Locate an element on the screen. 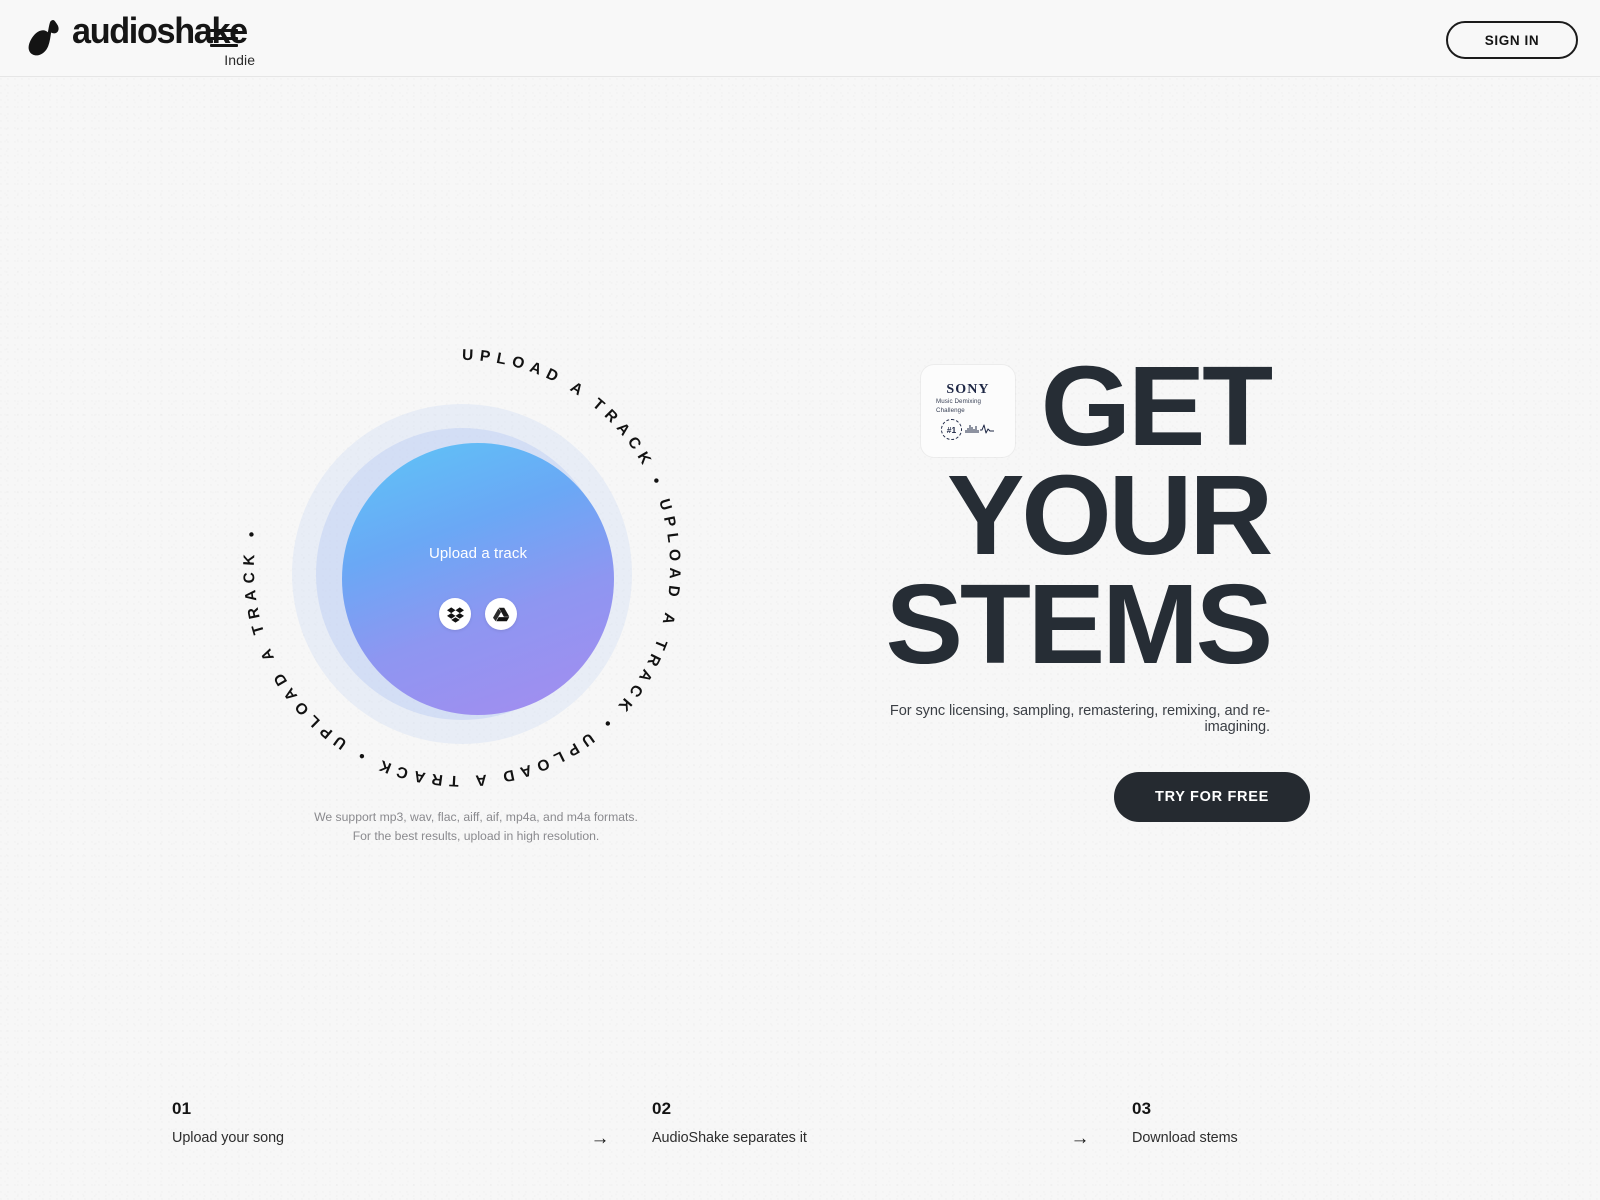  step-item: 02 AudioShake separates it is located at coordinates (840, 1123).